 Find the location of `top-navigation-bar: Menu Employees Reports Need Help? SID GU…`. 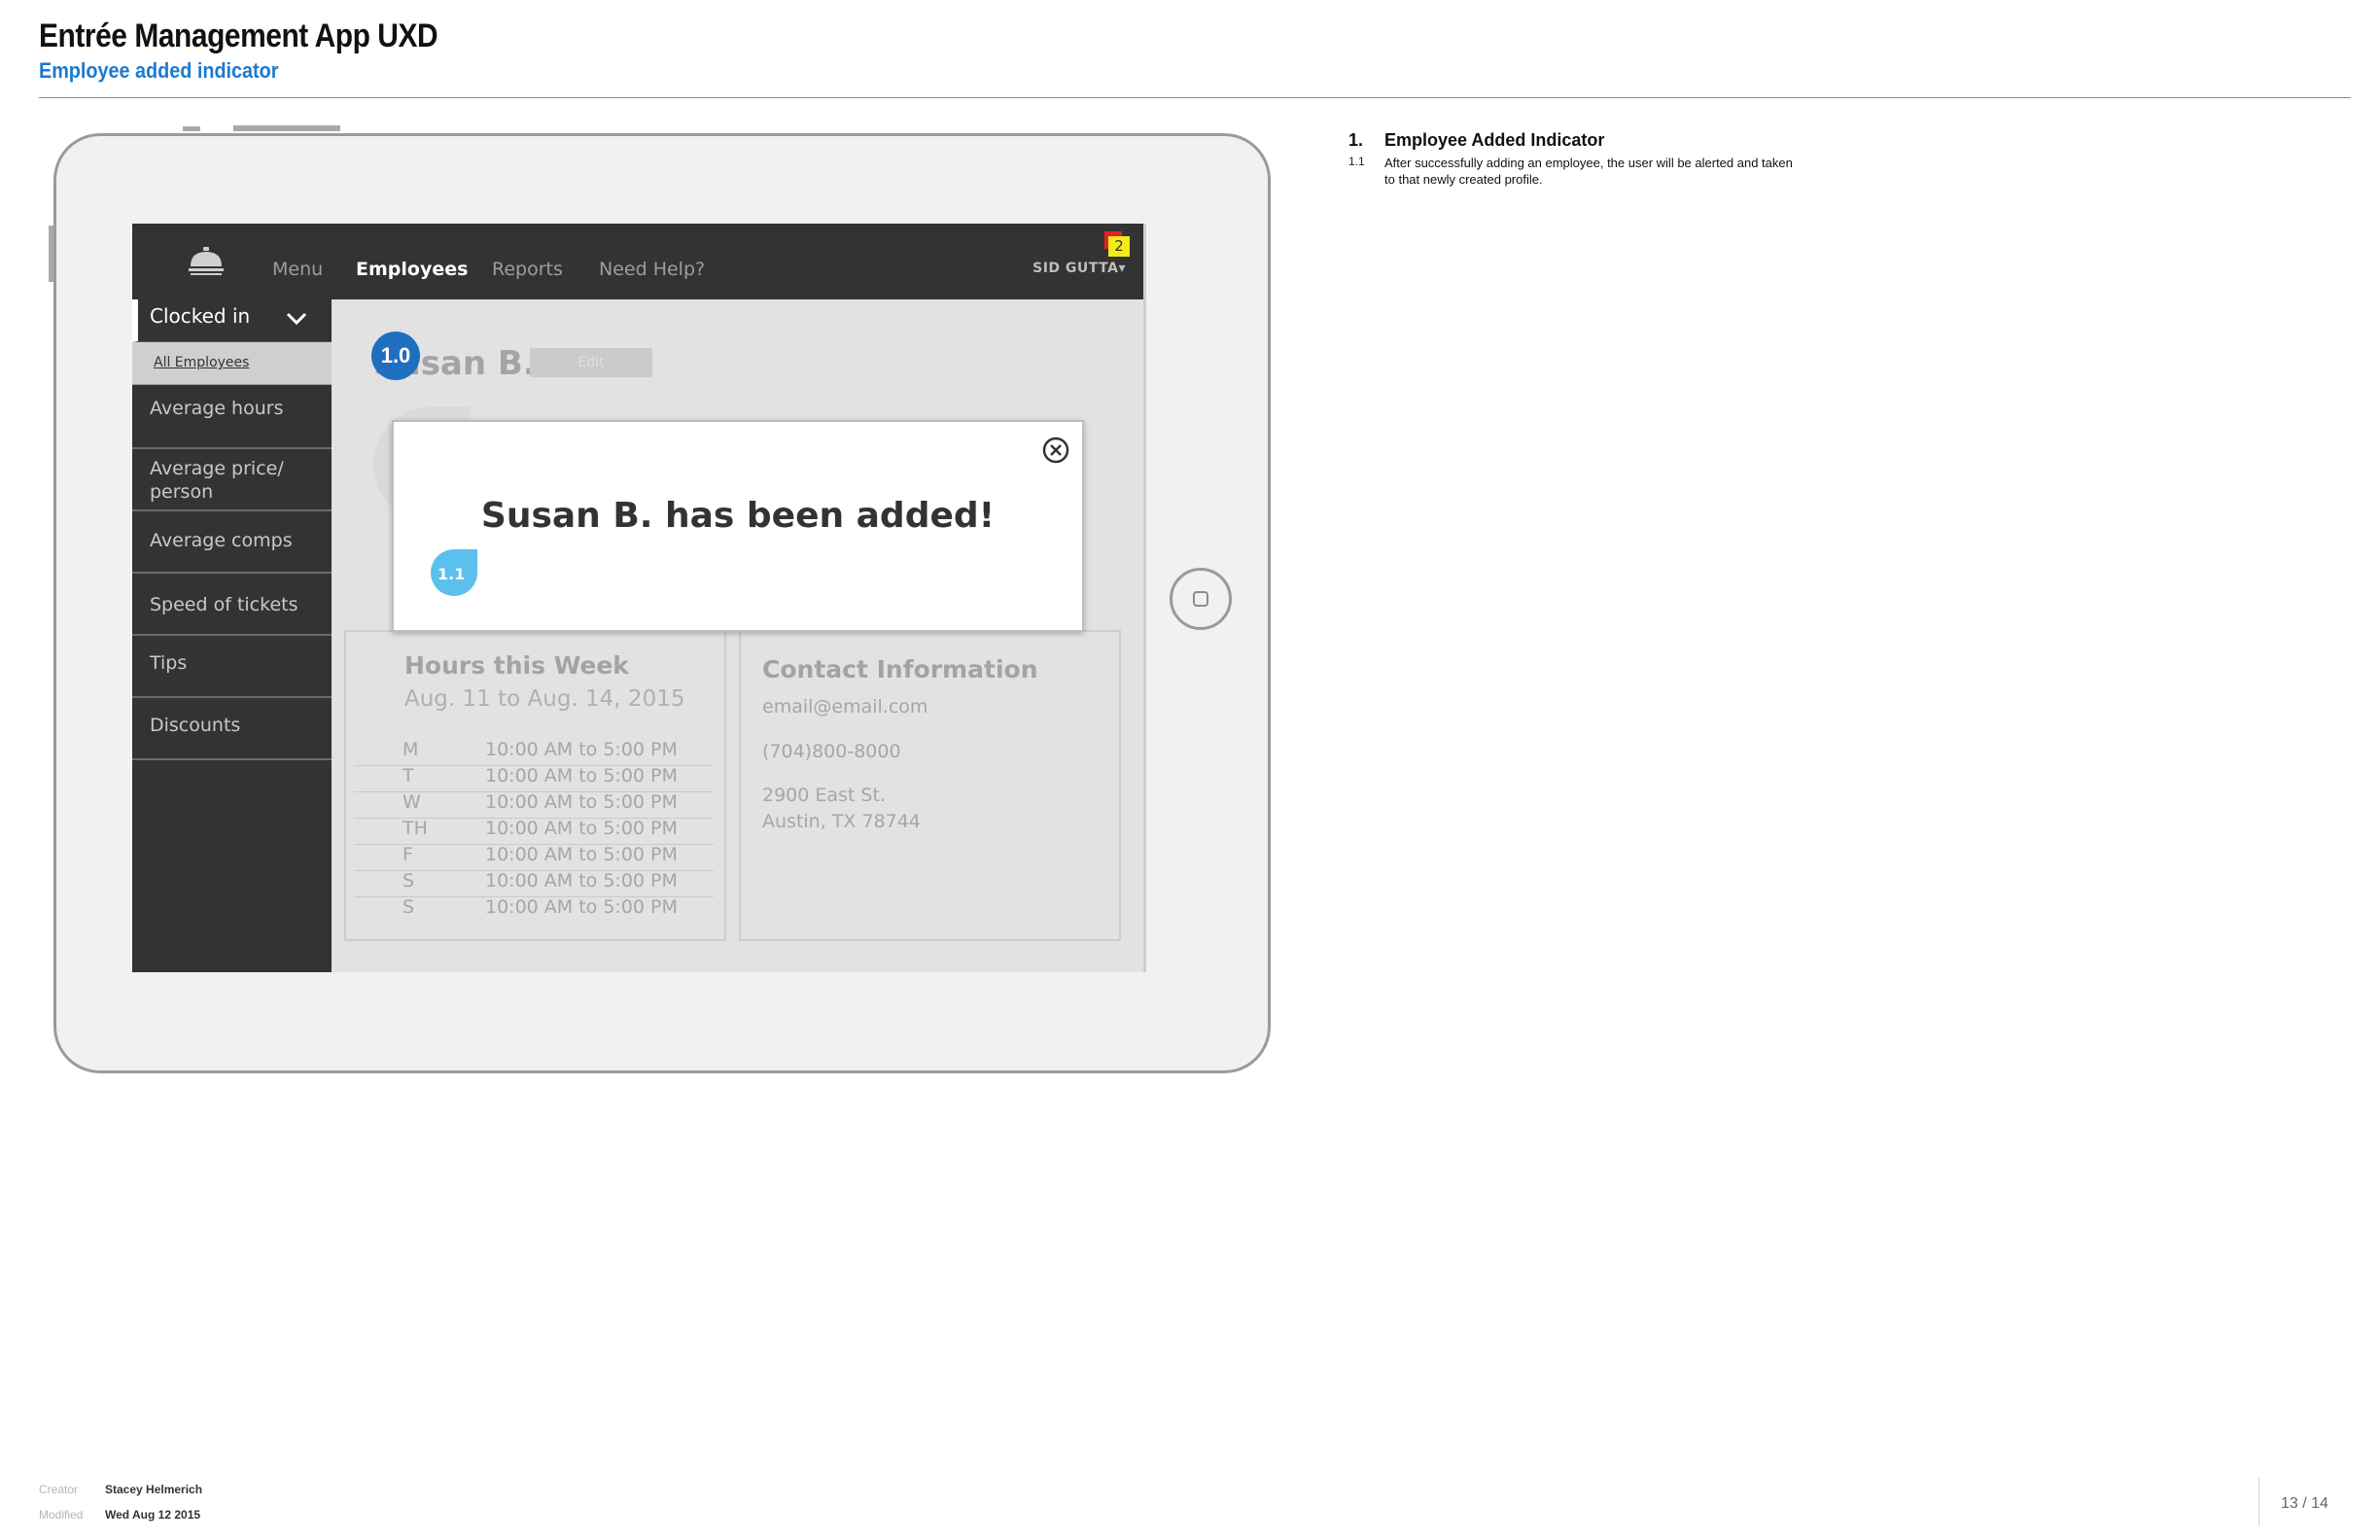

top-navigation-bar: Menu Employees Reports Need Help? SID GU… is located at coordinates (637, 261).